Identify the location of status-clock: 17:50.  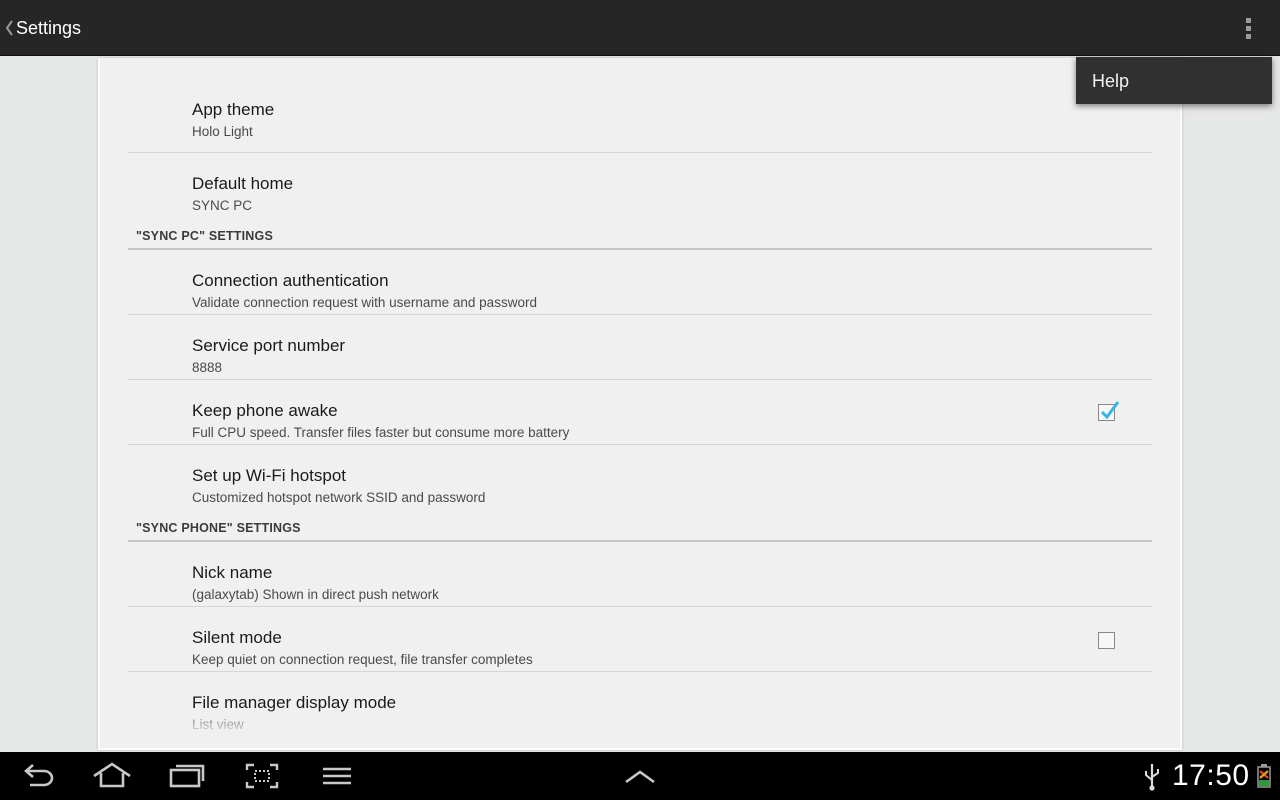
(1211, 775).